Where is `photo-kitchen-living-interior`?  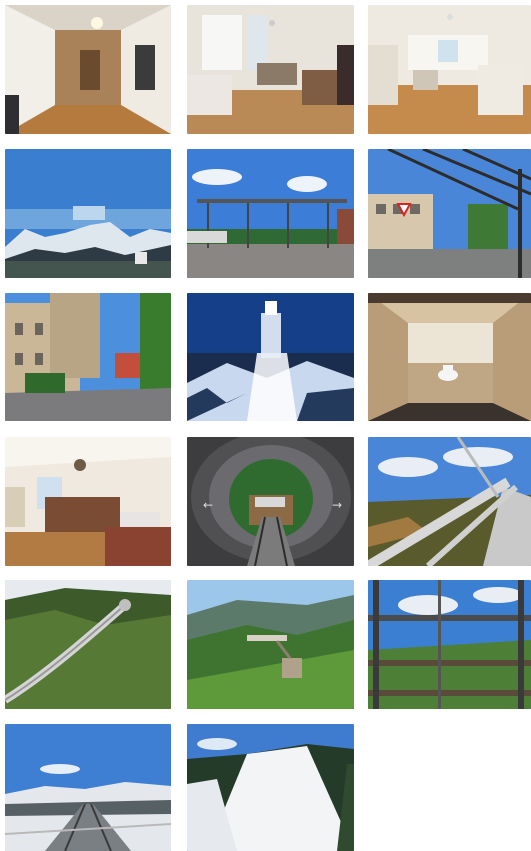 photo-kitchen-living-interior is located at coordinates (449, 69).